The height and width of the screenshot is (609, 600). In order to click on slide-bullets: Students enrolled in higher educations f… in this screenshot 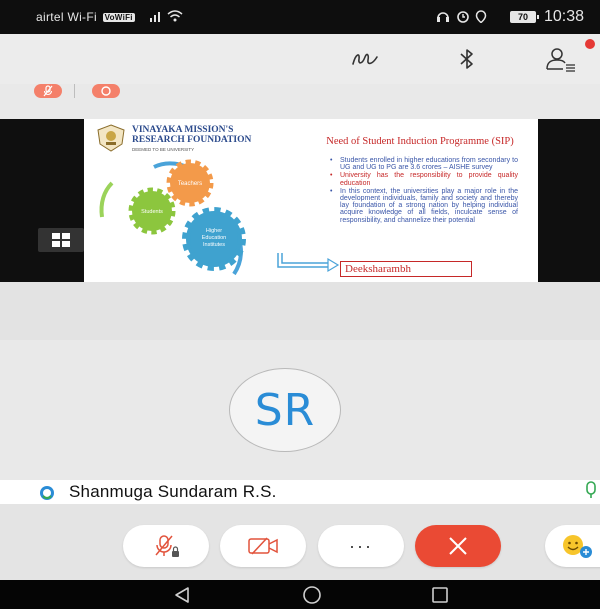, I will do `click(423, 191)`.